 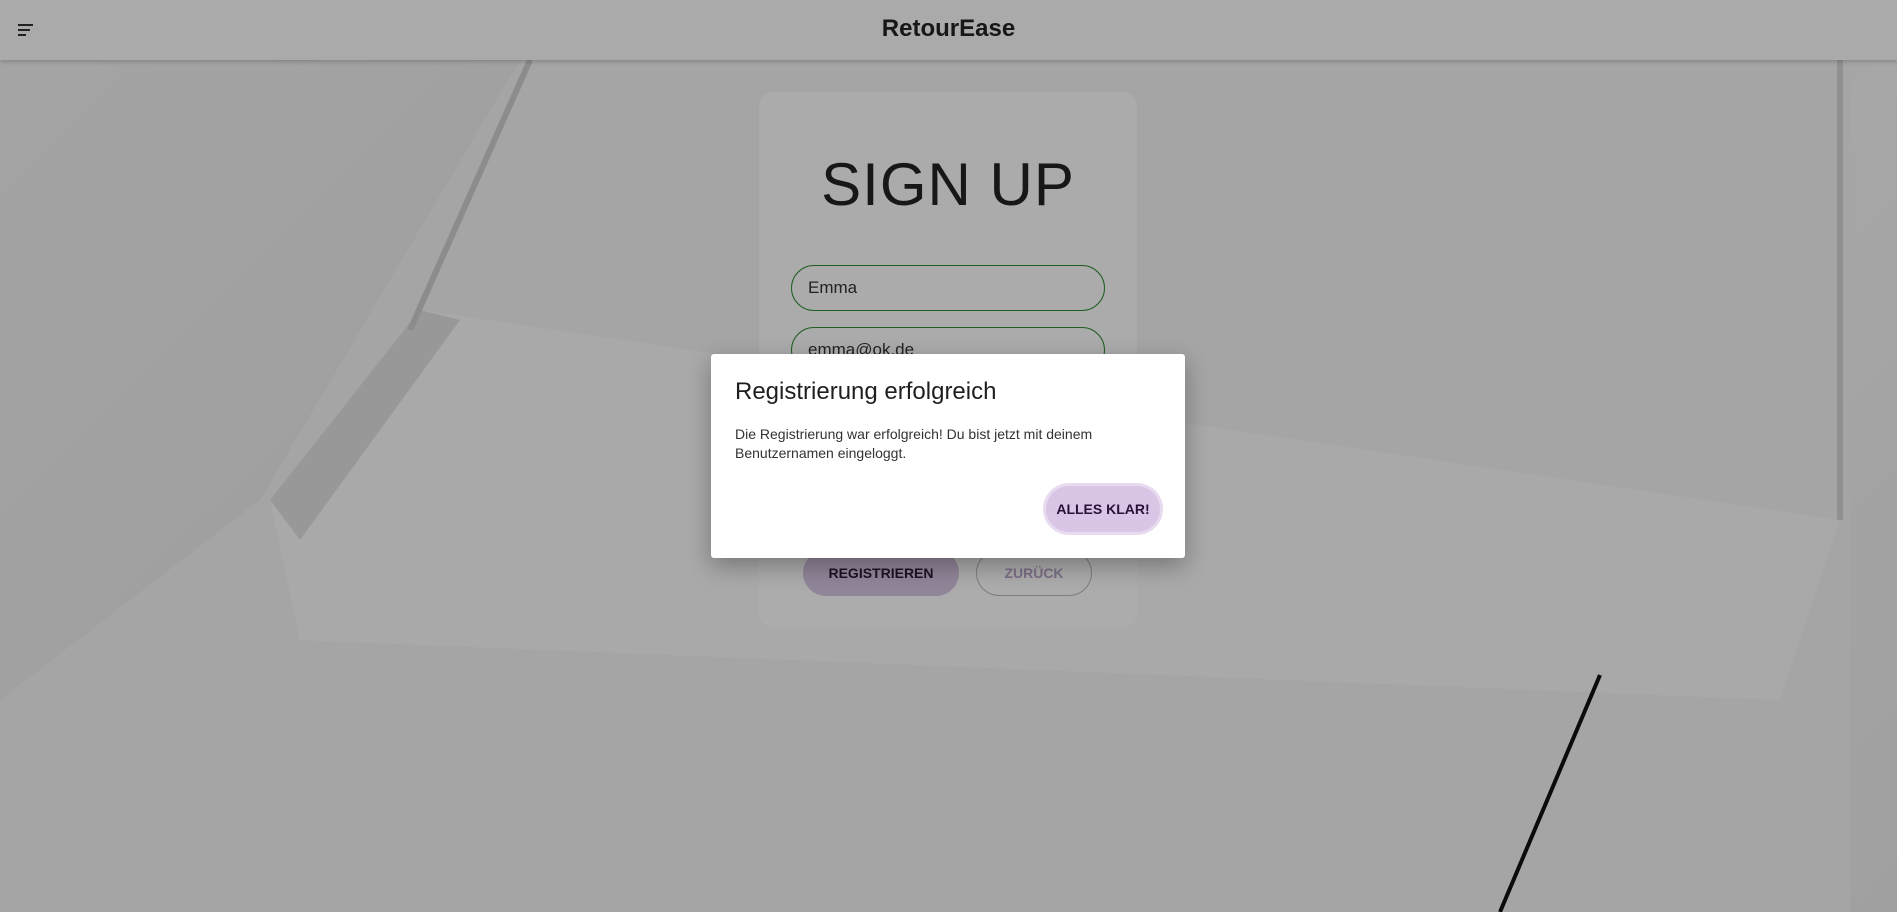 I want to click on confirm-button: ALLES KLAR!, so click(x=1103, y=509).